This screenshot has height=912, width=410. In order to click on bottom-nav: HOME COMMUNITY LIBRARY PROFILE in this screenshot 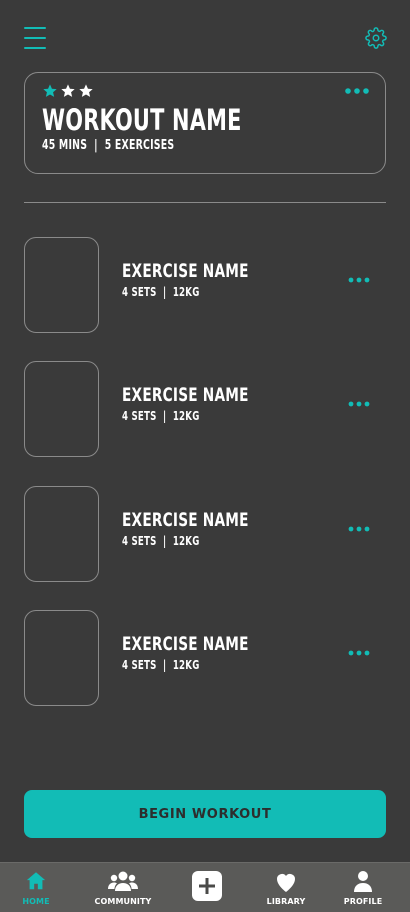, I will do `click(205, 887)`.